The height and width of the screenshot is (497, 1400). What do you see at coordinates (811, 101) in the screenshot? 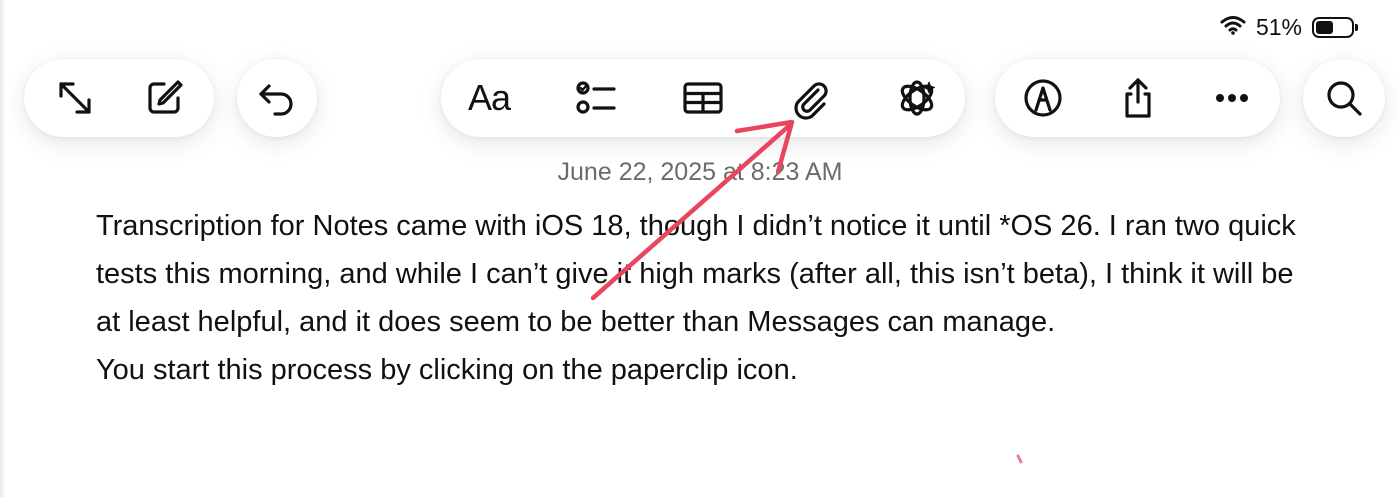
I see `paperclip-icon` at bounding box center [811, 101].